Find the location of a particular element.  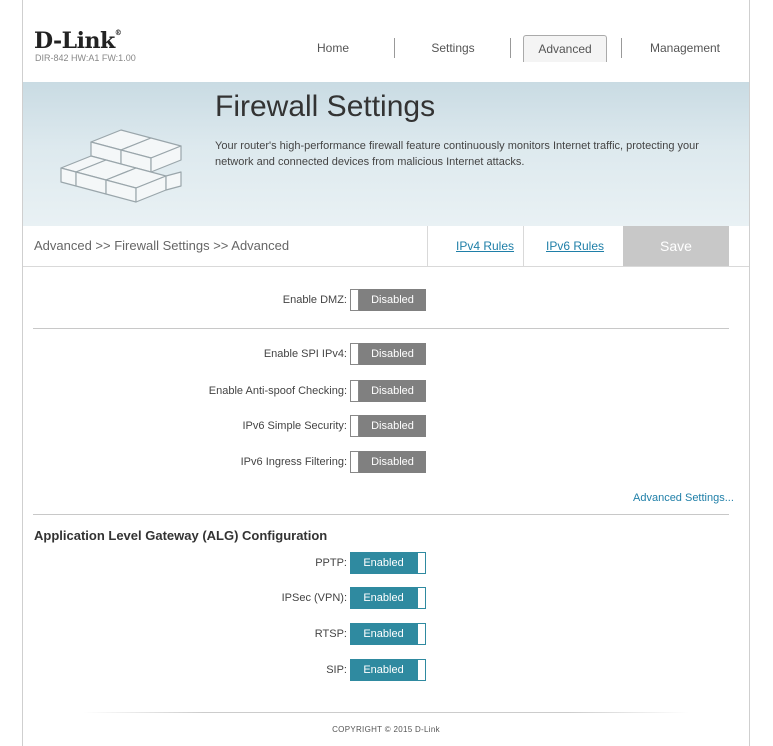

sip-toggle: Enabled is located at coordinates (388, 670).